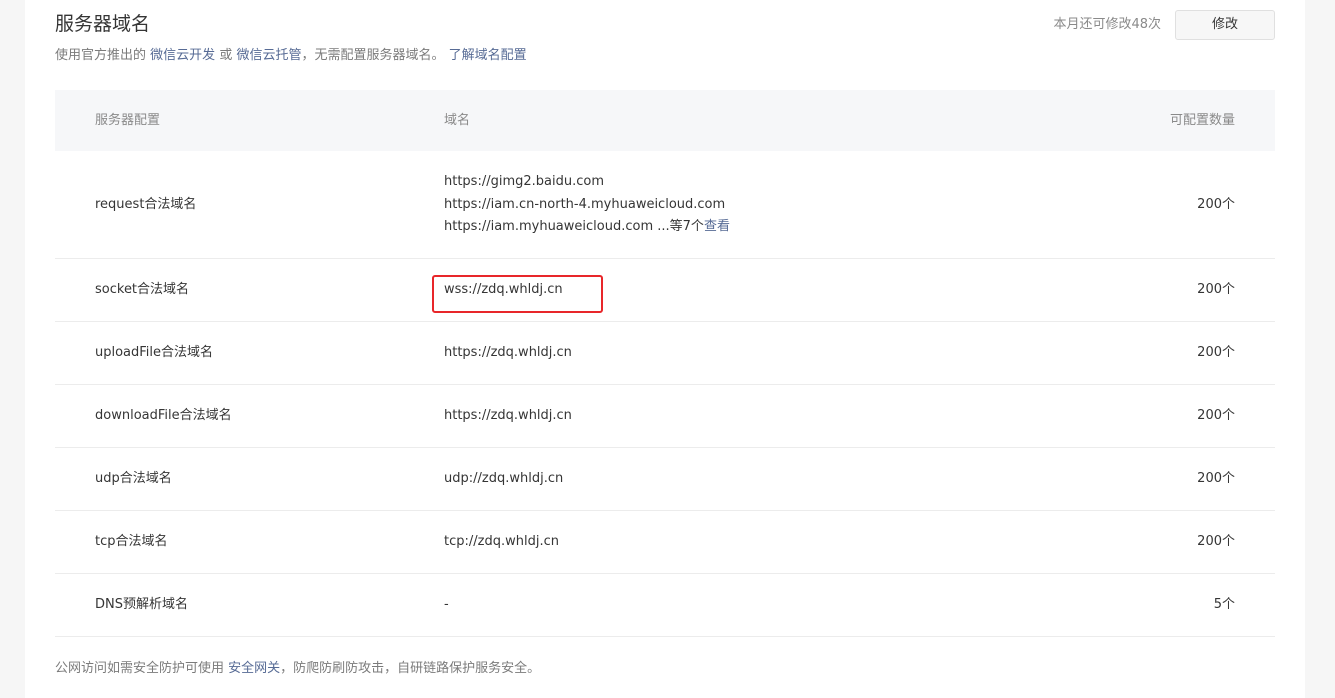 This screenshot has height=698, width=1335. Describe the element at coordinates (142, 289) in the screenshot. I see `row-config-label: socket合法域名` at that location.